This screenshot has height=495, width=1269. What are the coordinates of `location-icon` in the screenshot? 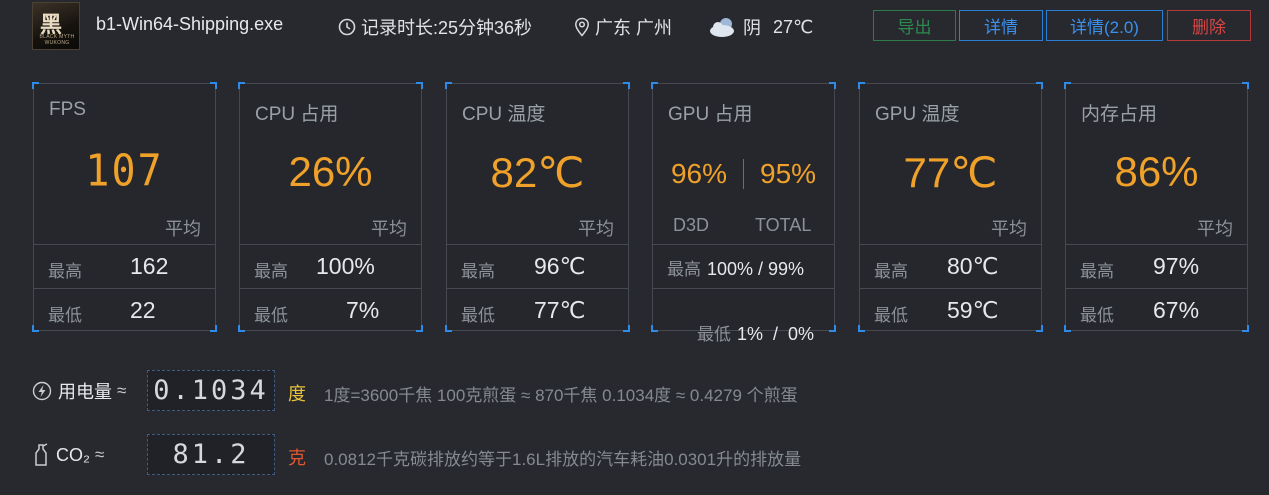 It's located at (582, 27).